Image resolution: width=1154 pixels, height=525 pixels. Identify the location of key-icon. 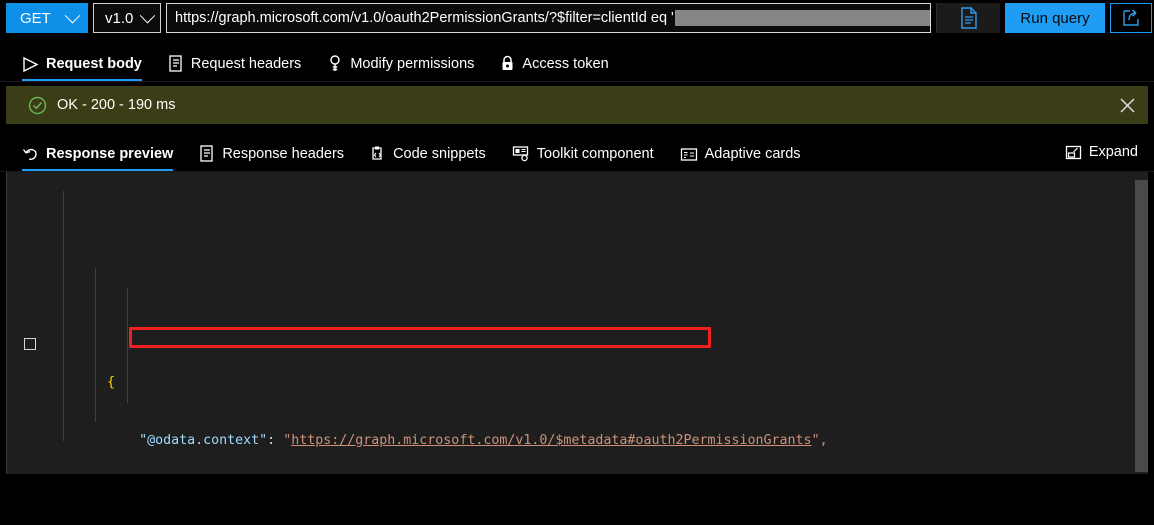
(335, 63).